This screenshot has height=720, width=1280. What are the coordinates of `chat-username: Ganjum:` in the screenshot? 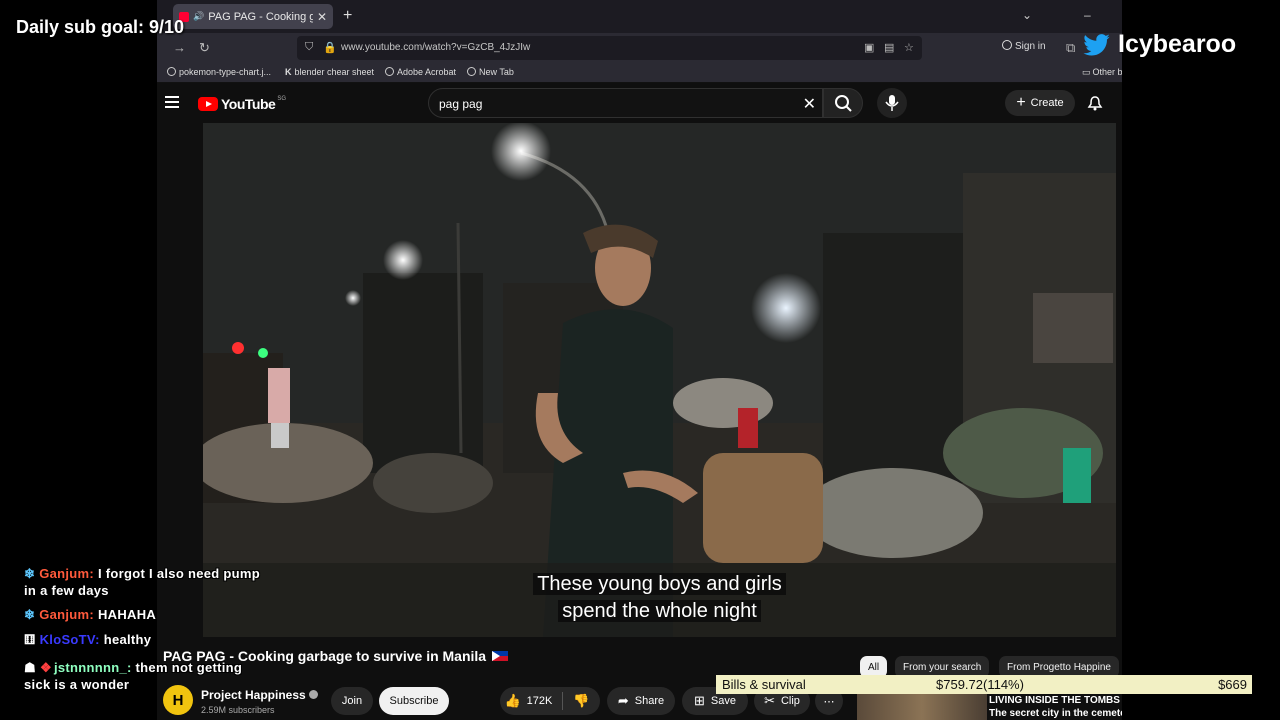 It's located at (67, 573).